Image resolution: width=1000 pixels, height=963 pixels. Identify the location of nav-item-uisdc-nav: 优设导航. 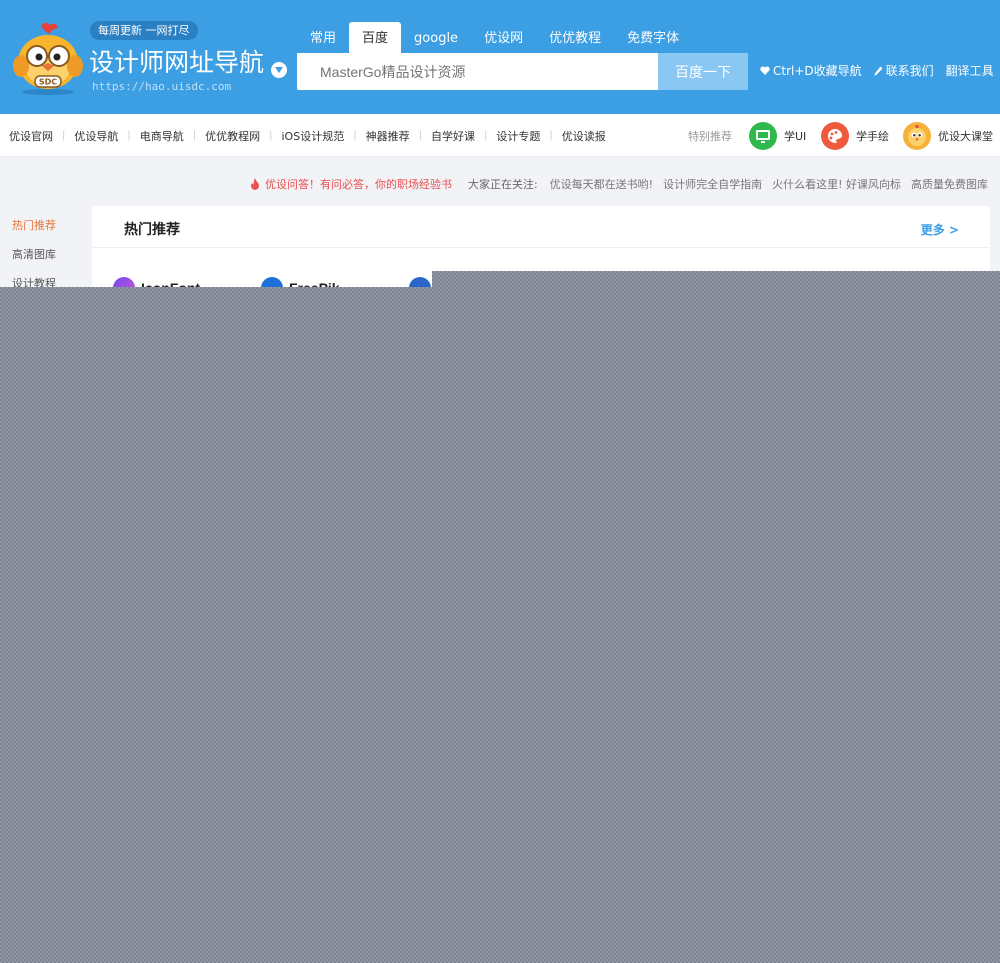
(96, 136).